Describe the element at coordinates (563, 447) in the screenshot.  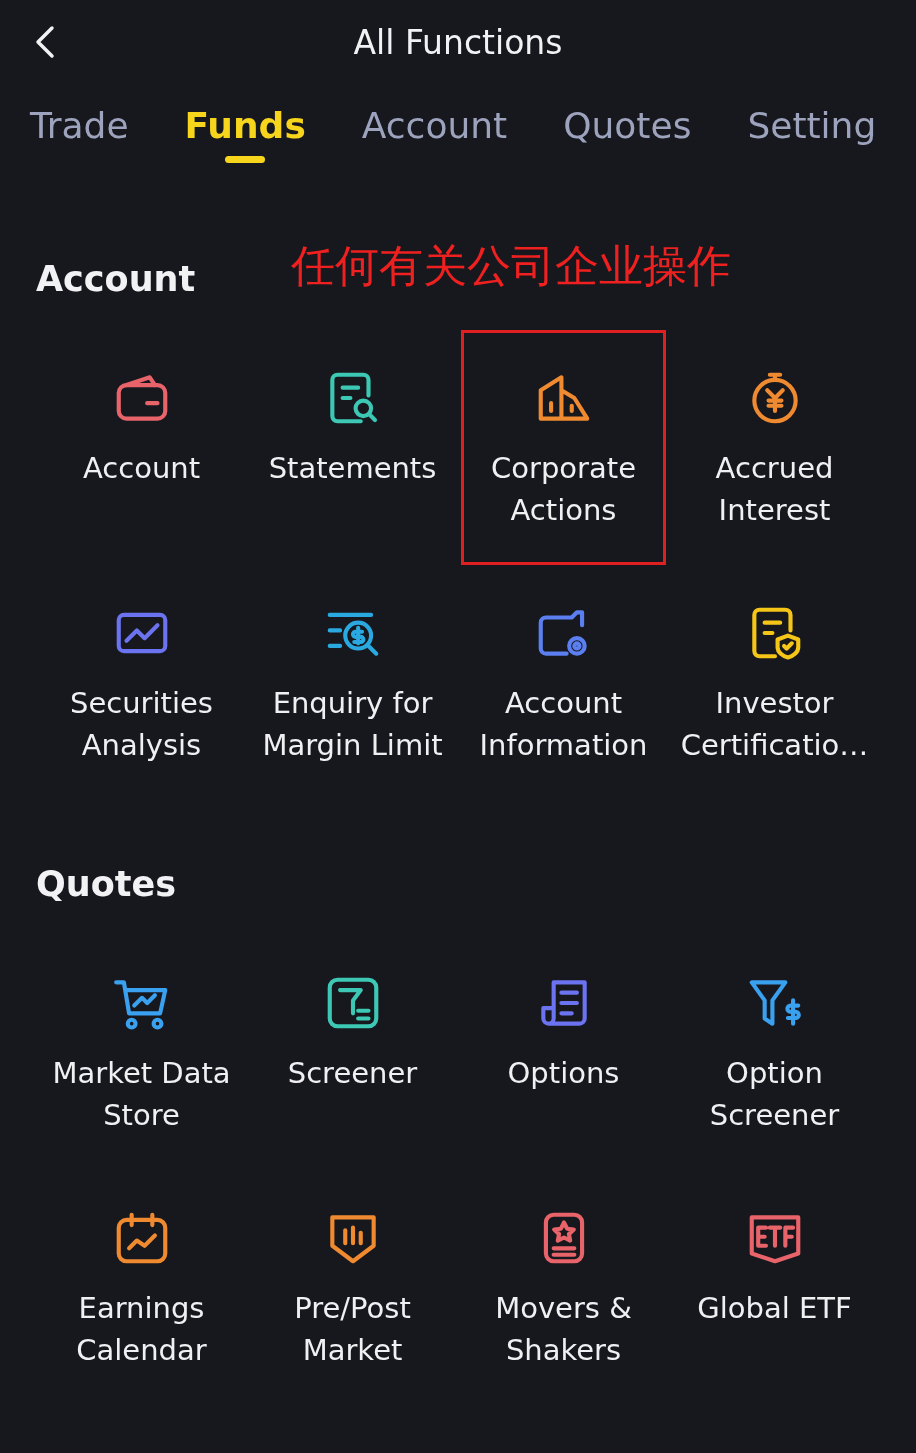
I see `highlight-frame: Corporate Actions` at that location.